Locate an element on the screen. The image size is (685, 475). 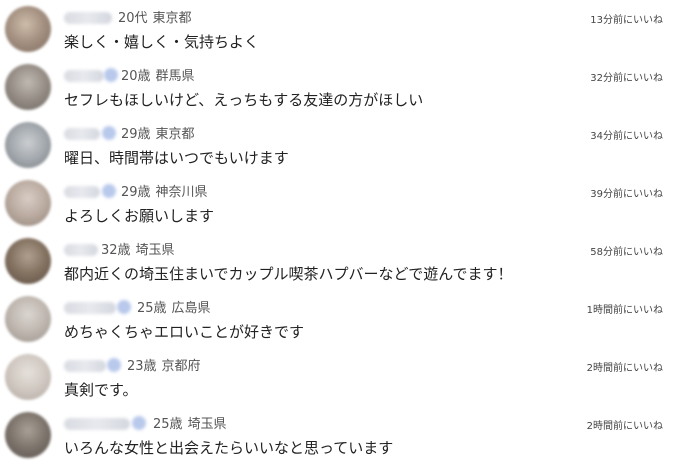
user-age: 20代 is located at coordinates (133, 18).